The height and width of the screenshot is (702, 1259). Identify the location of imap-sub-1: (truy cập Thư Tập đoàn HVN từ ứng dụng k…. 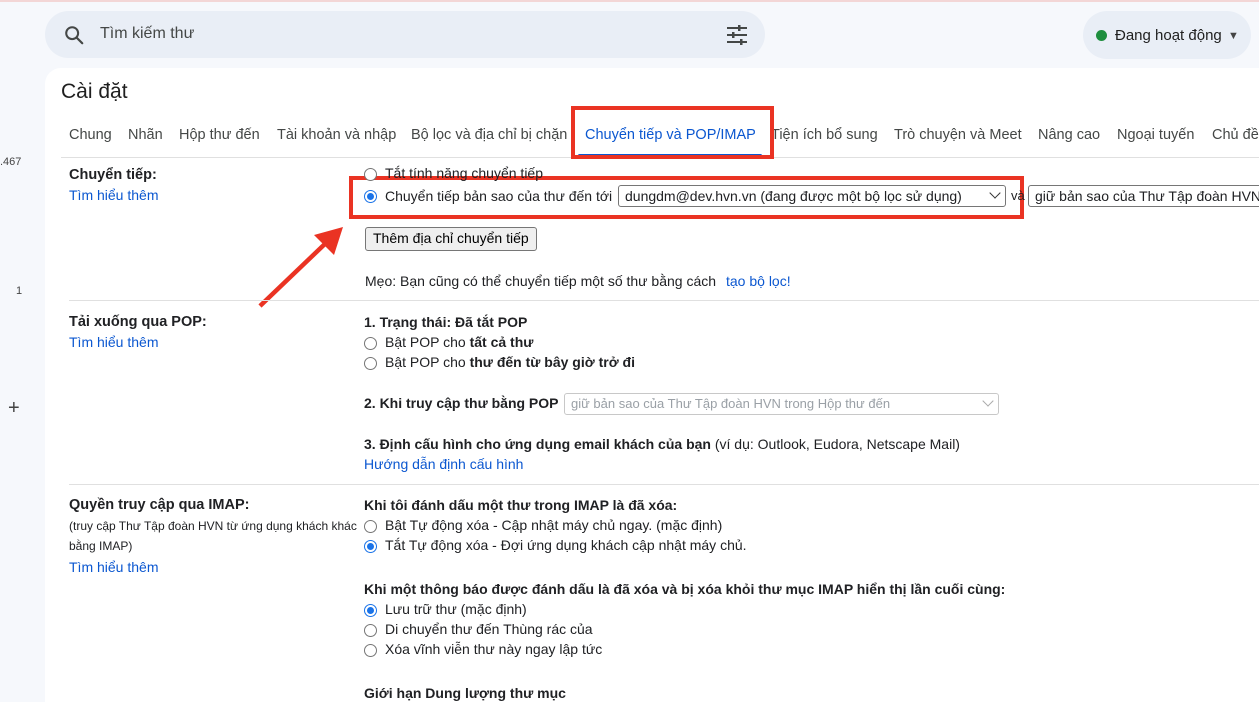
(213, 526).